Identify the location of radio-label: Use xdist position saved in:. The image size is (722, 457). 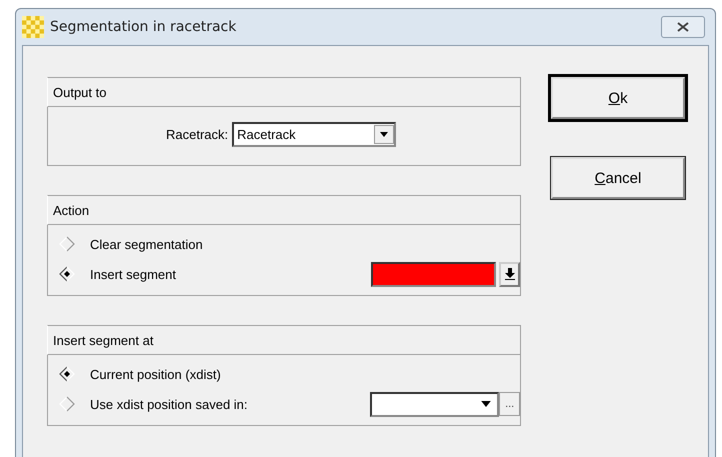
(230, 404).